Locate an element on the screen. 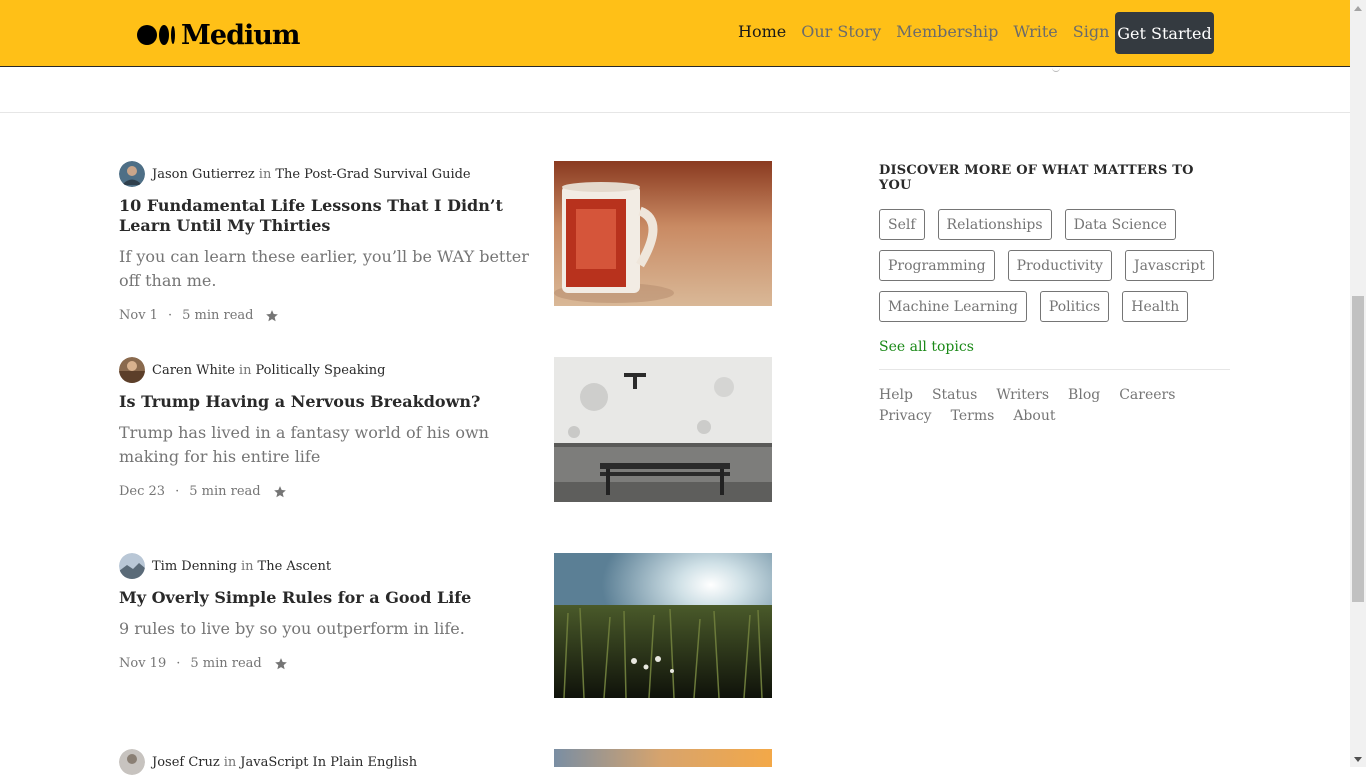 The width and height of the screenshot is (1366, 775). topic-tag: Machine Learning is located at coordinates (953, 306).